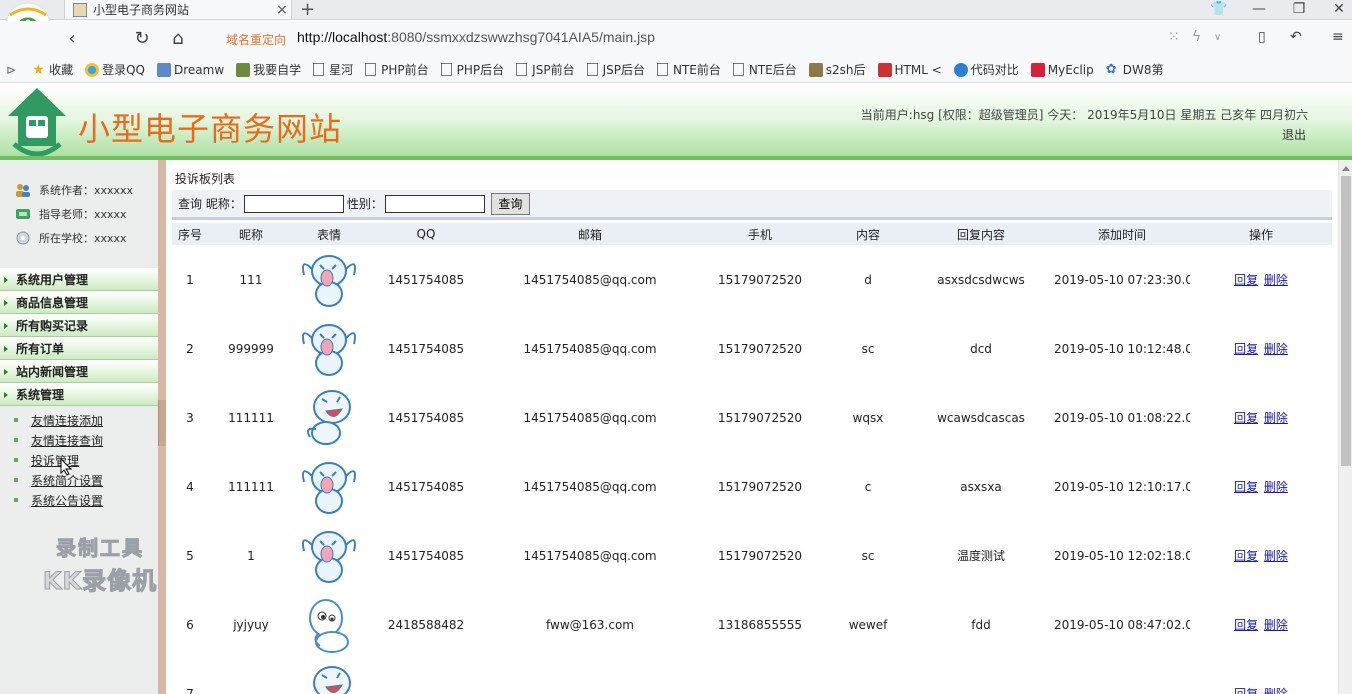 This screenshot has width=1352, height=694. What do you see at coordinates (545, 69) in the screenshot?
I see `bookmark-item: JSP前台` at bounding box center [545, 69].